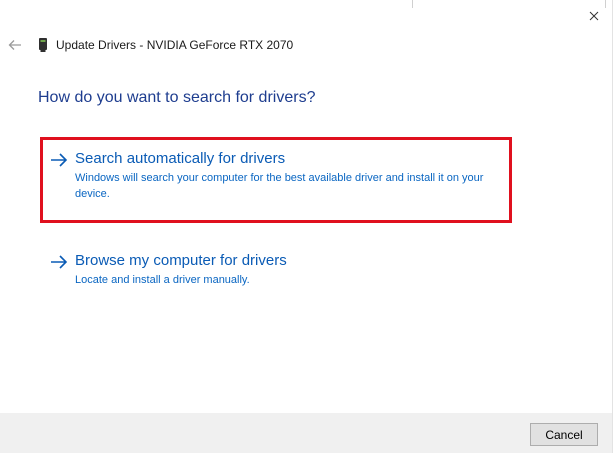 The height and width of the screenshot is (453, 613). What do you see at coordinates (181, 260) in the screenshot?
I see `option-title: Browse my computer for drivers` at bounding box center [181, 260].